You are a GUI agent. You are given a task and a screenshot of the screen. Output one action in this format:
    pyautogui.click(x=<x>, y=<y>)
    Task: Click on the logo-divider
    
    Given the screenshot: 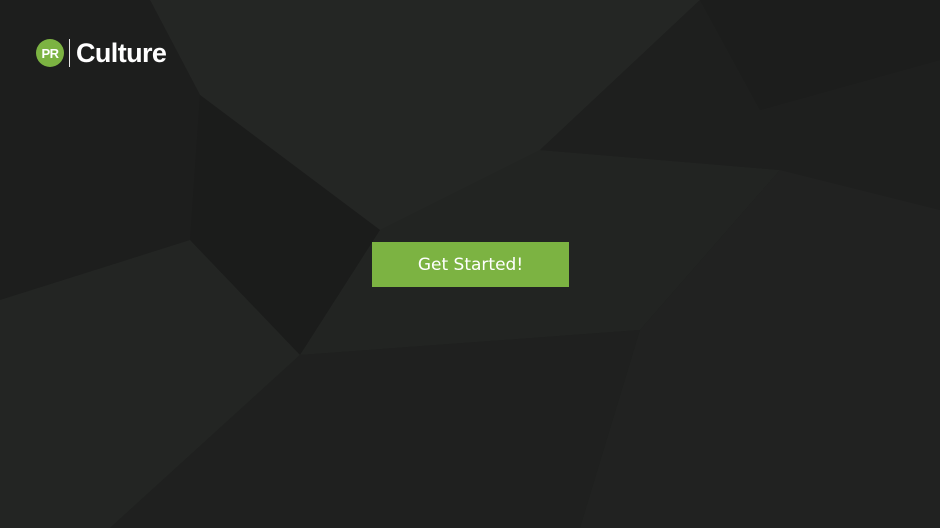 What is the action you would take?
    pyautogui.click(x=69, y=53)
    